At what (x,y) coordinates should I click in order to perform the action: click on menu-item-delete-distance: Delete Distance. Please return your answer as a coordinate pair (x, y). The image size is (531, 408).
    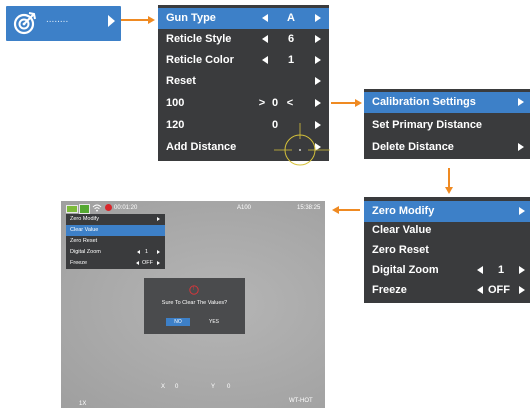
    Looking at the image, I should click on (447, 147).